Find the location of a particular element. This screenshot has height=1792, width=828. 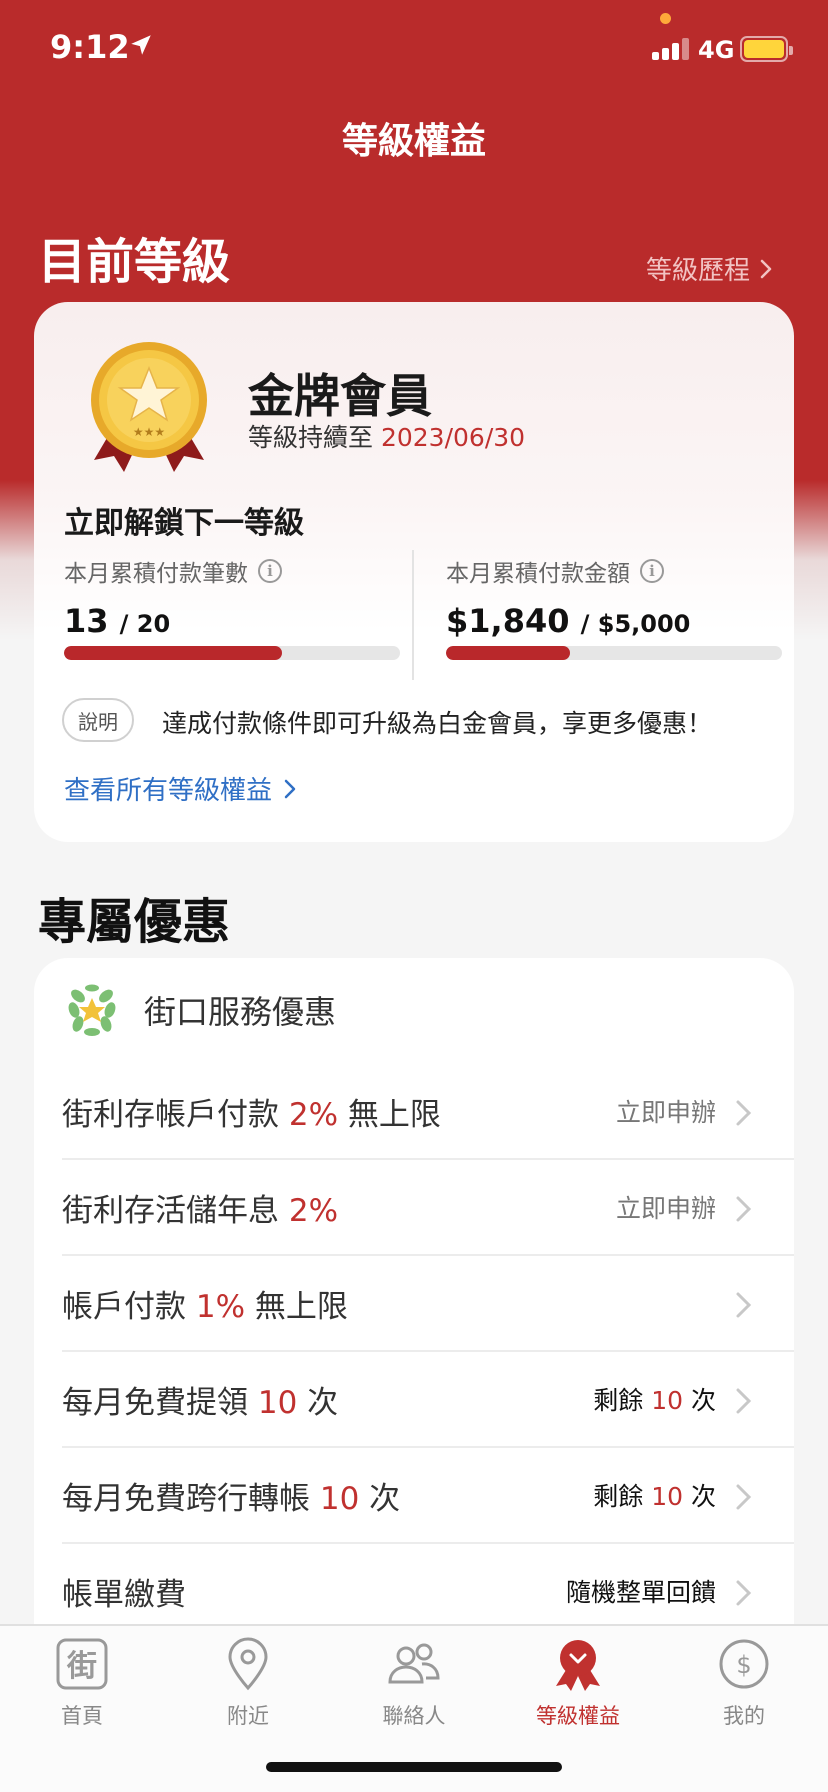

payment-amount-progress-bar is located at coordinates (614, 653).